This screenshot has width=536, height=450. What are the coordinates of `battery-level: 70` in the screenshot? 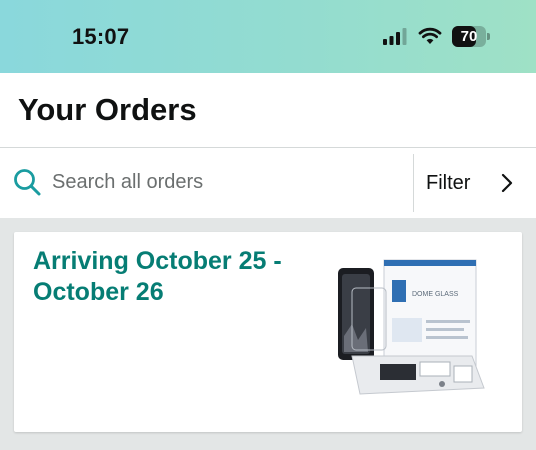 It's located at (469, 36).